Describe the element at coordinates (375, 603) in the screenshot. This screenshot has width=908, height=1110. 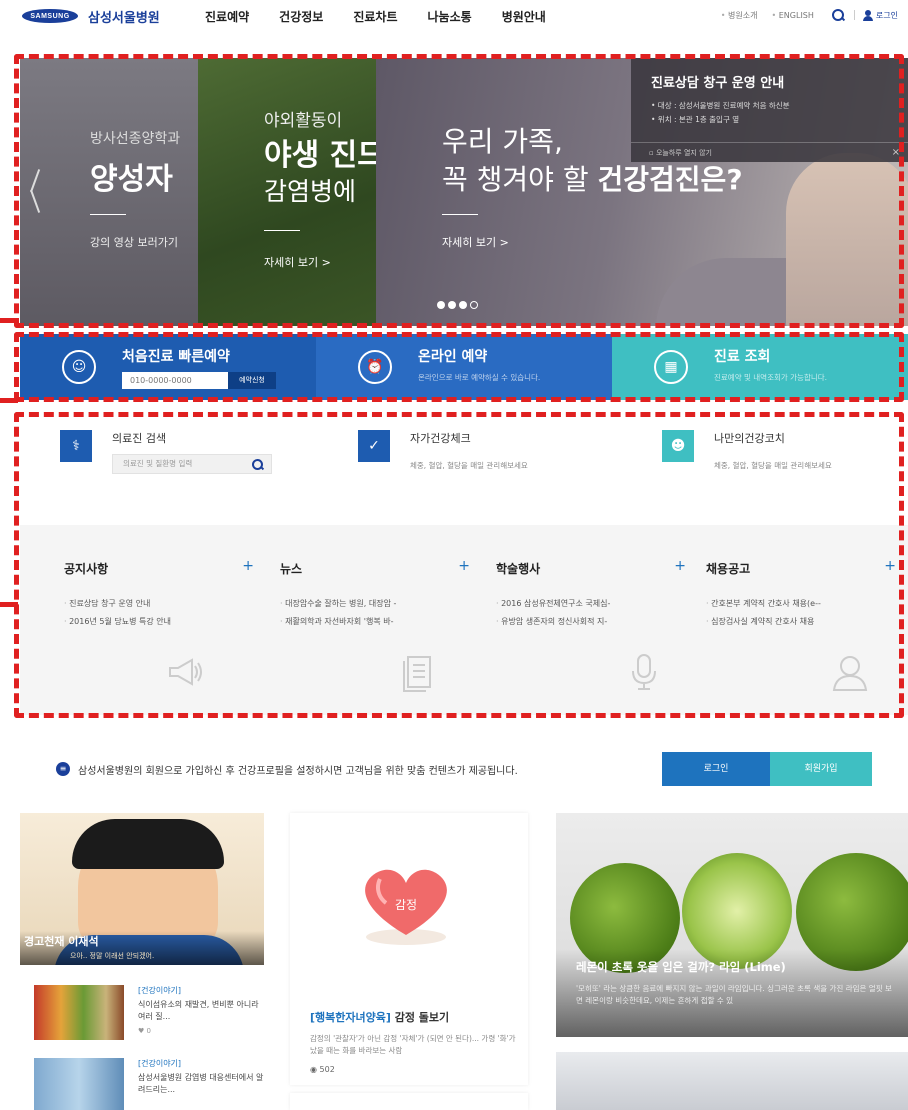
I see `board-item: 대장암수술 잘하는 병원, 대장암 -` at that location.